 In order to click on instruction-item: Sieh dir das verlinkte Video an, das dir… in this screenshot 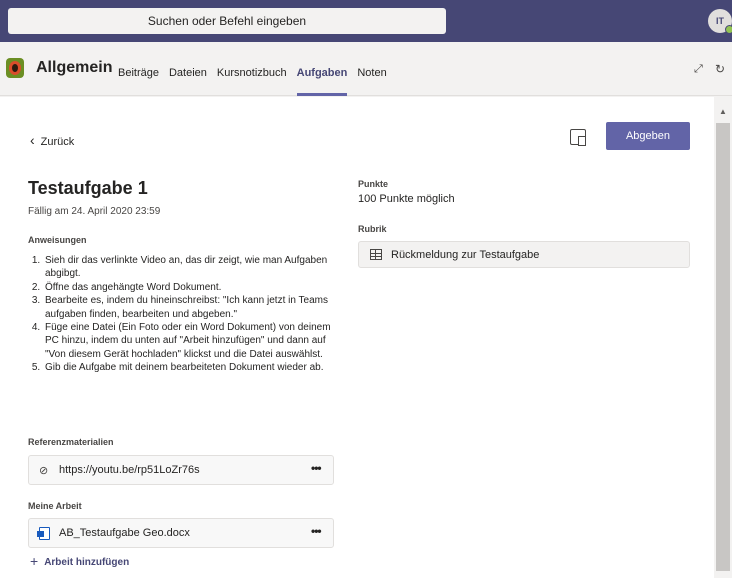, I will do `click(189, 267)`.